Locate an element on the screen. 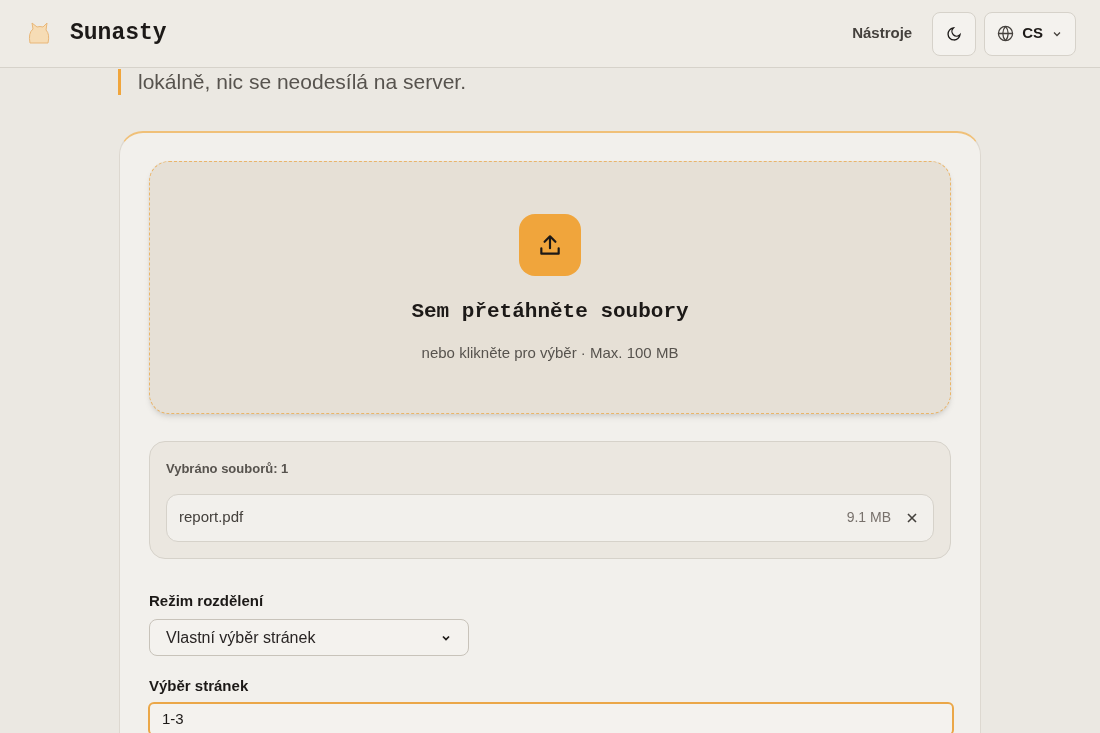  language-button: CS is located at coordinates (1030, 33).